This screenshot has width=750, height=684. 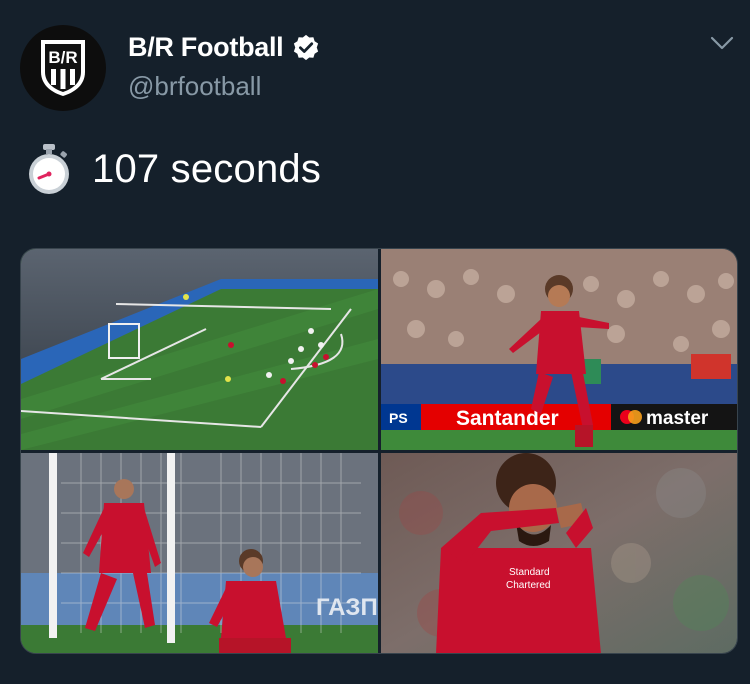 I want to click on photo-penalty-kick, so click(x=199, y=349).